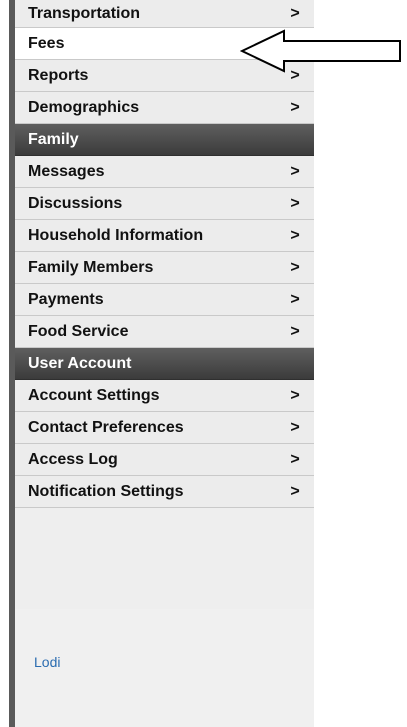  I want to click on sidebar-item-notification-settings: Notification Settings >, so click(164, 492).